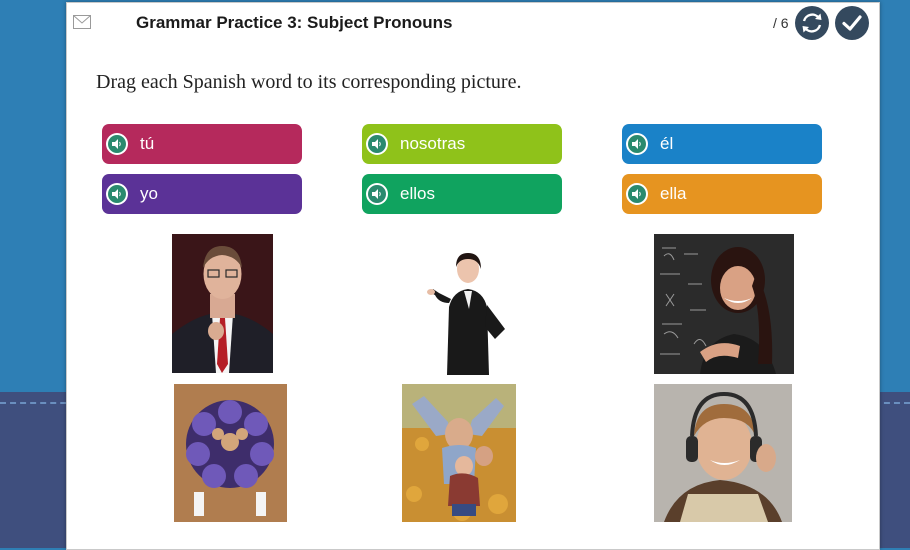  Describe the element at coordinates (667, 143) in the screenshot. I see `word-chip-label: él` at that location.